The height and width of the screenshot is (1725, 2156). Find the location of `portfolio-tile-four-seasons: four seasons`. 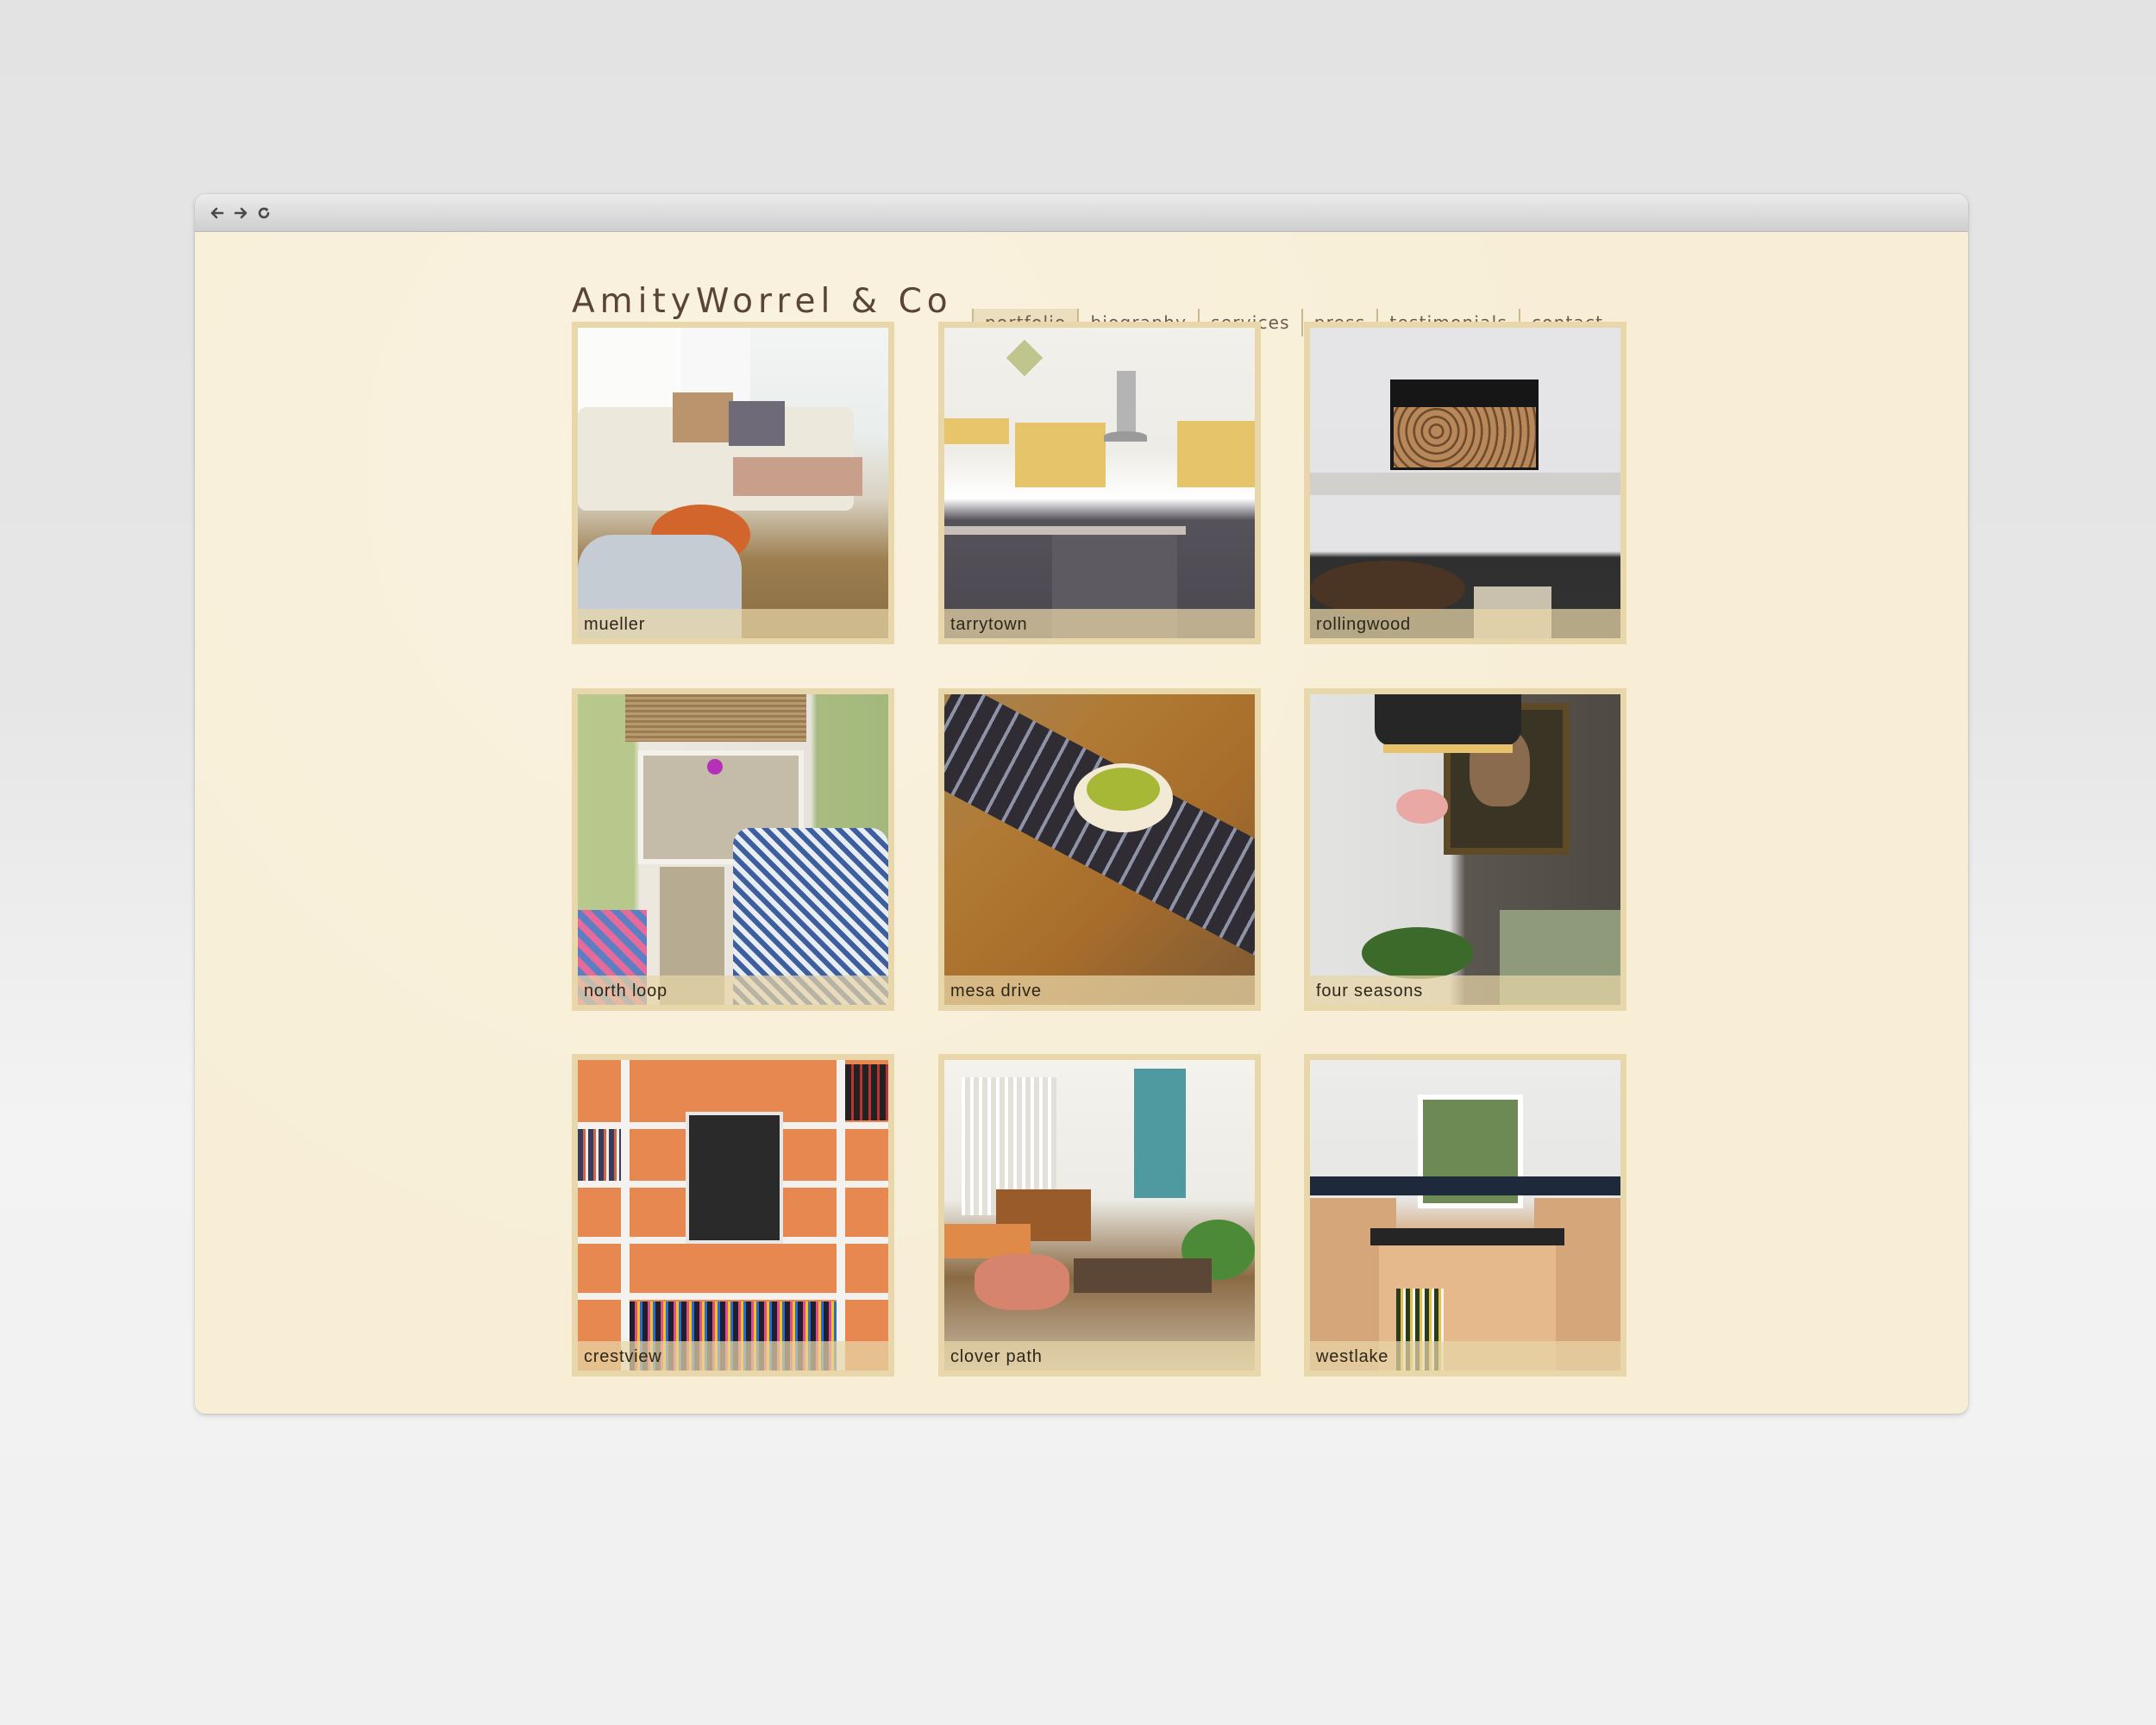

portfolio-tile-four-seasons: four seasons is located at coordinates (1465, 850).